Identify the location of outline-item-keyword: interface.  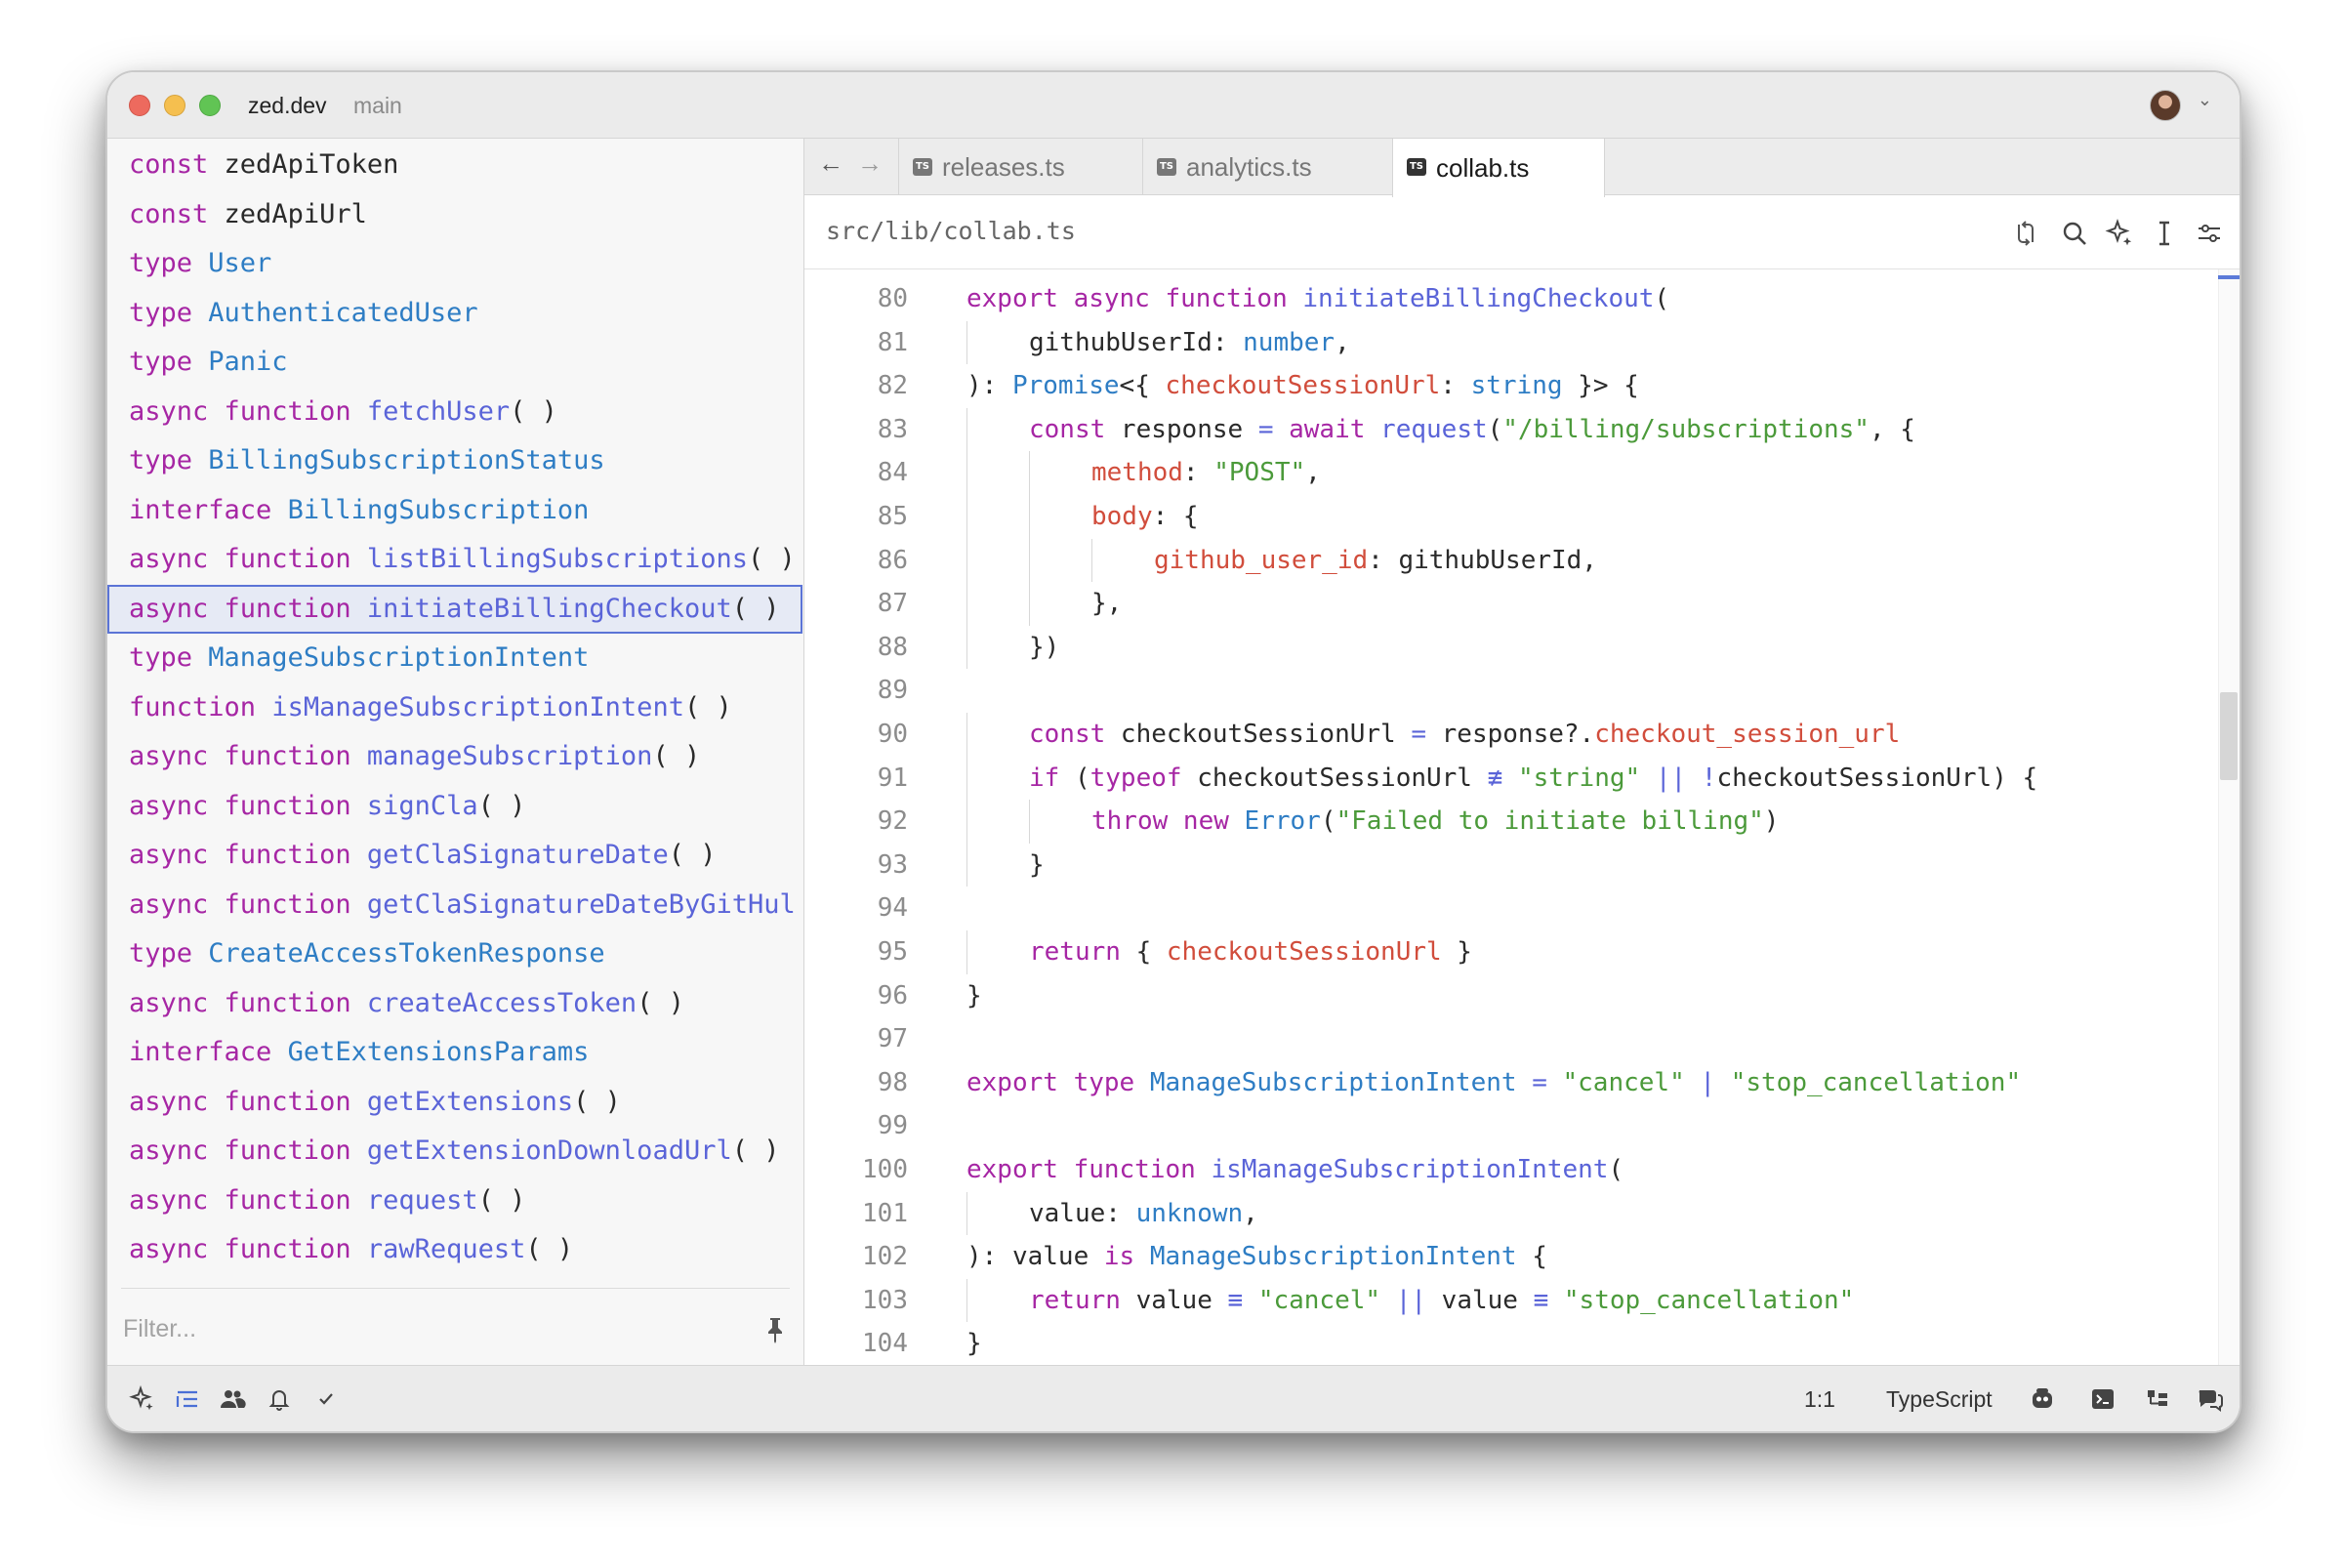
(208, 510).